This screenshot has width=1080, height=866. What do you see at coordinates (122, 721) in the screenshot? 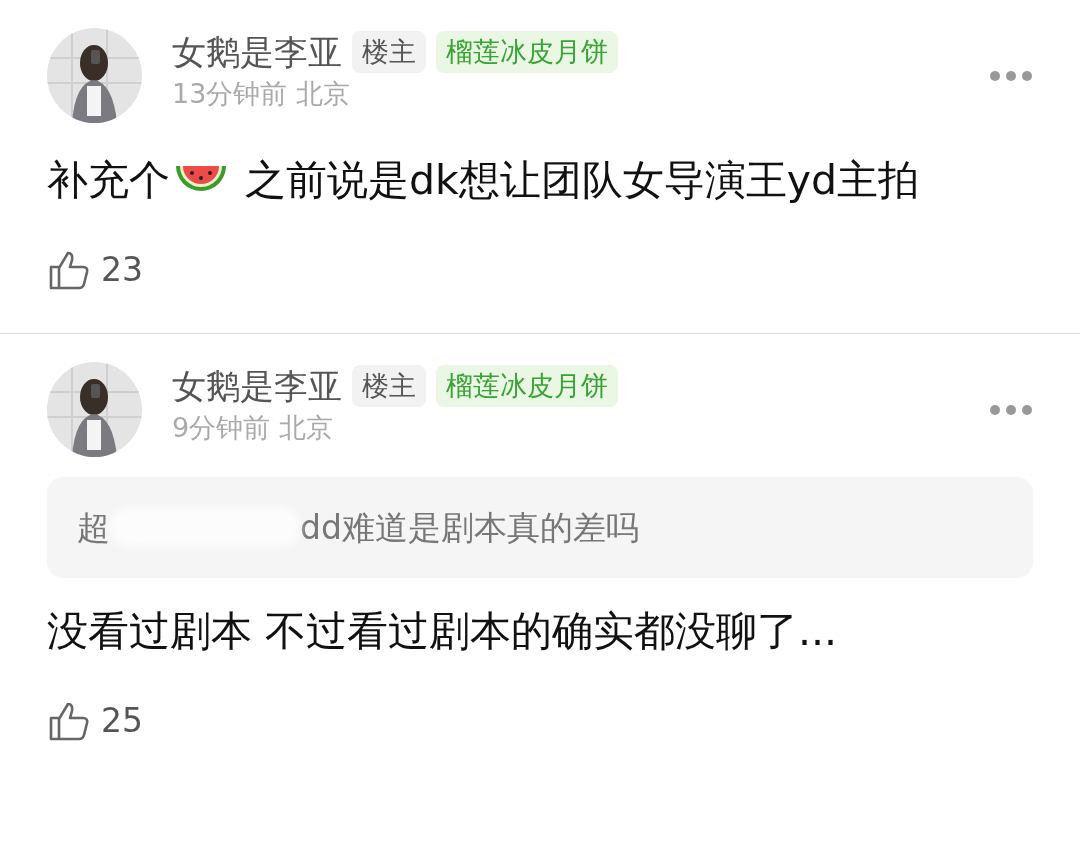
I see `like-count: 25` at bounding box center [122, 721].